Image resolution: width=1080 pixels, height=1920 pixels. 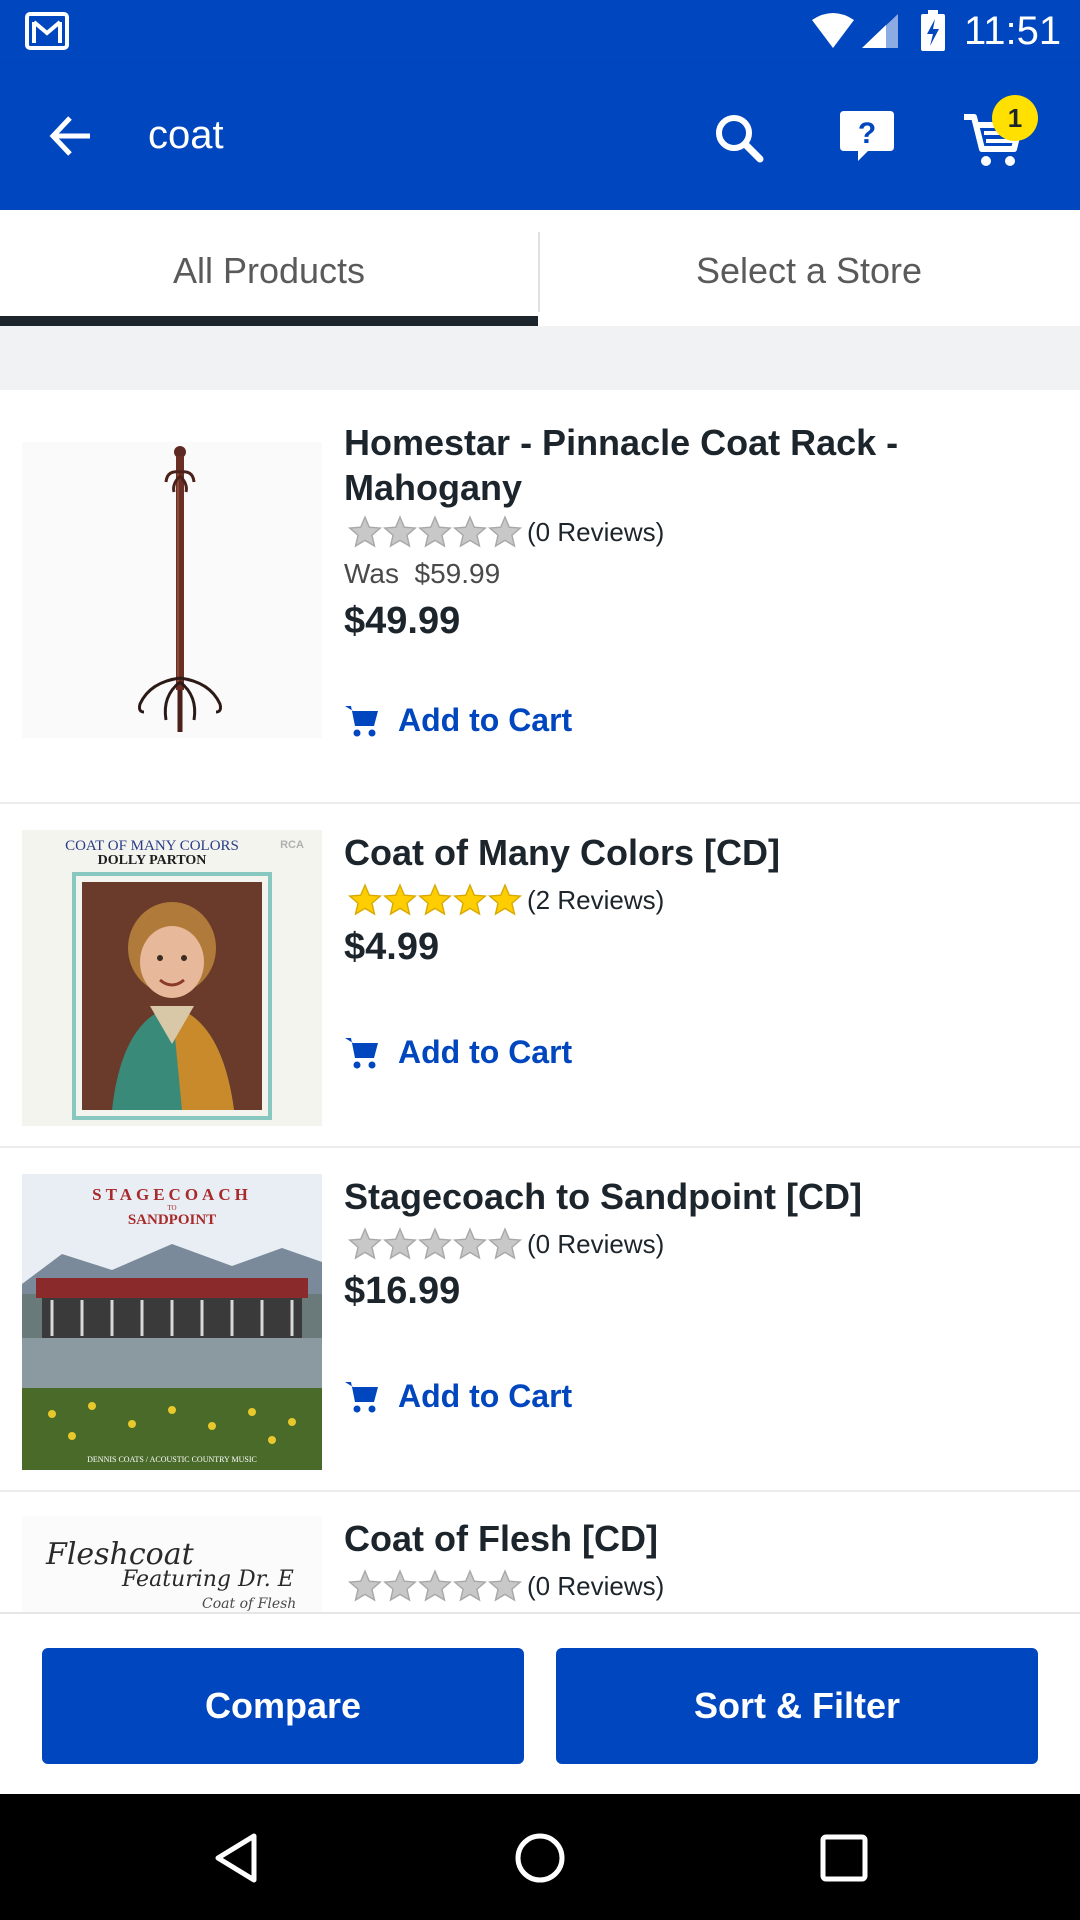 I want to click on app-header: coat ? 1, so click(x=540, y=136).